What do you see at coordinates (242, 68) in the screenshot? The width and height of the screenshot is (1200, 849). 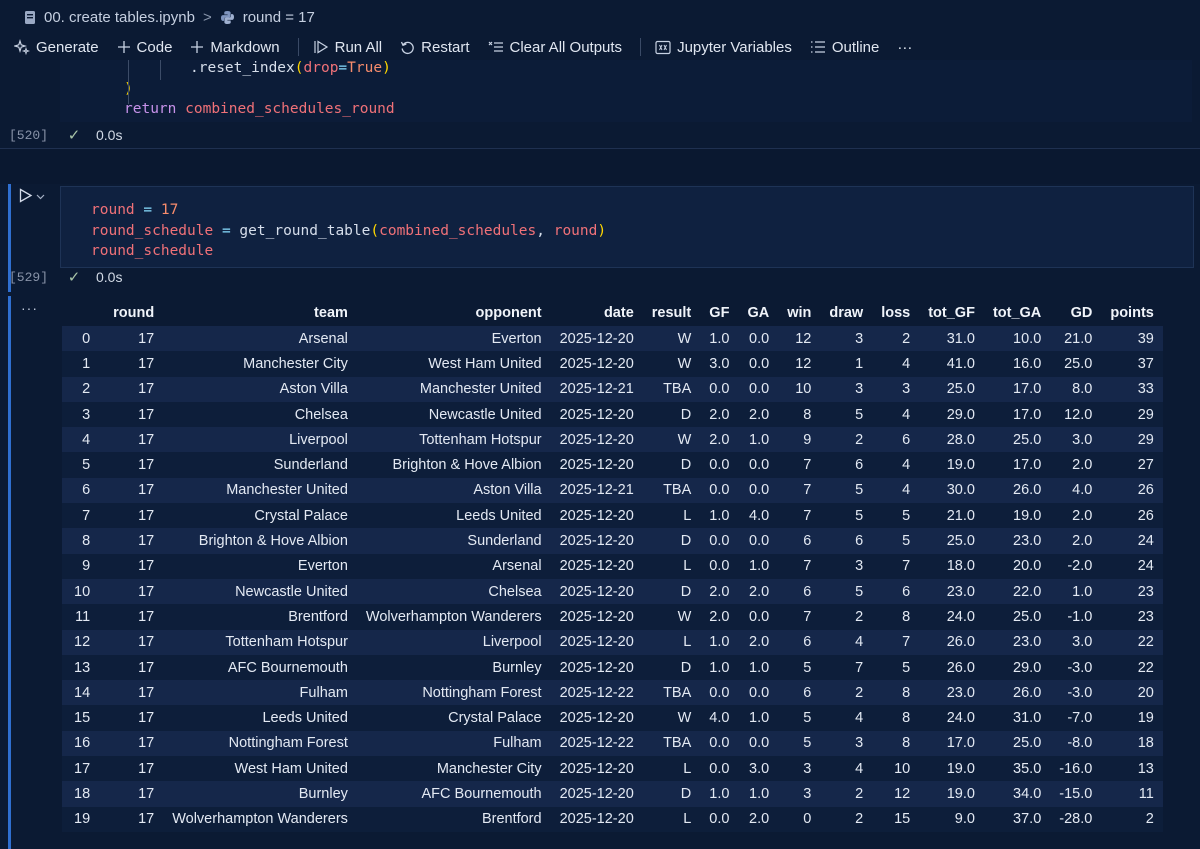 I see `code-token: .reset_index` at bounding box center [242, 68].